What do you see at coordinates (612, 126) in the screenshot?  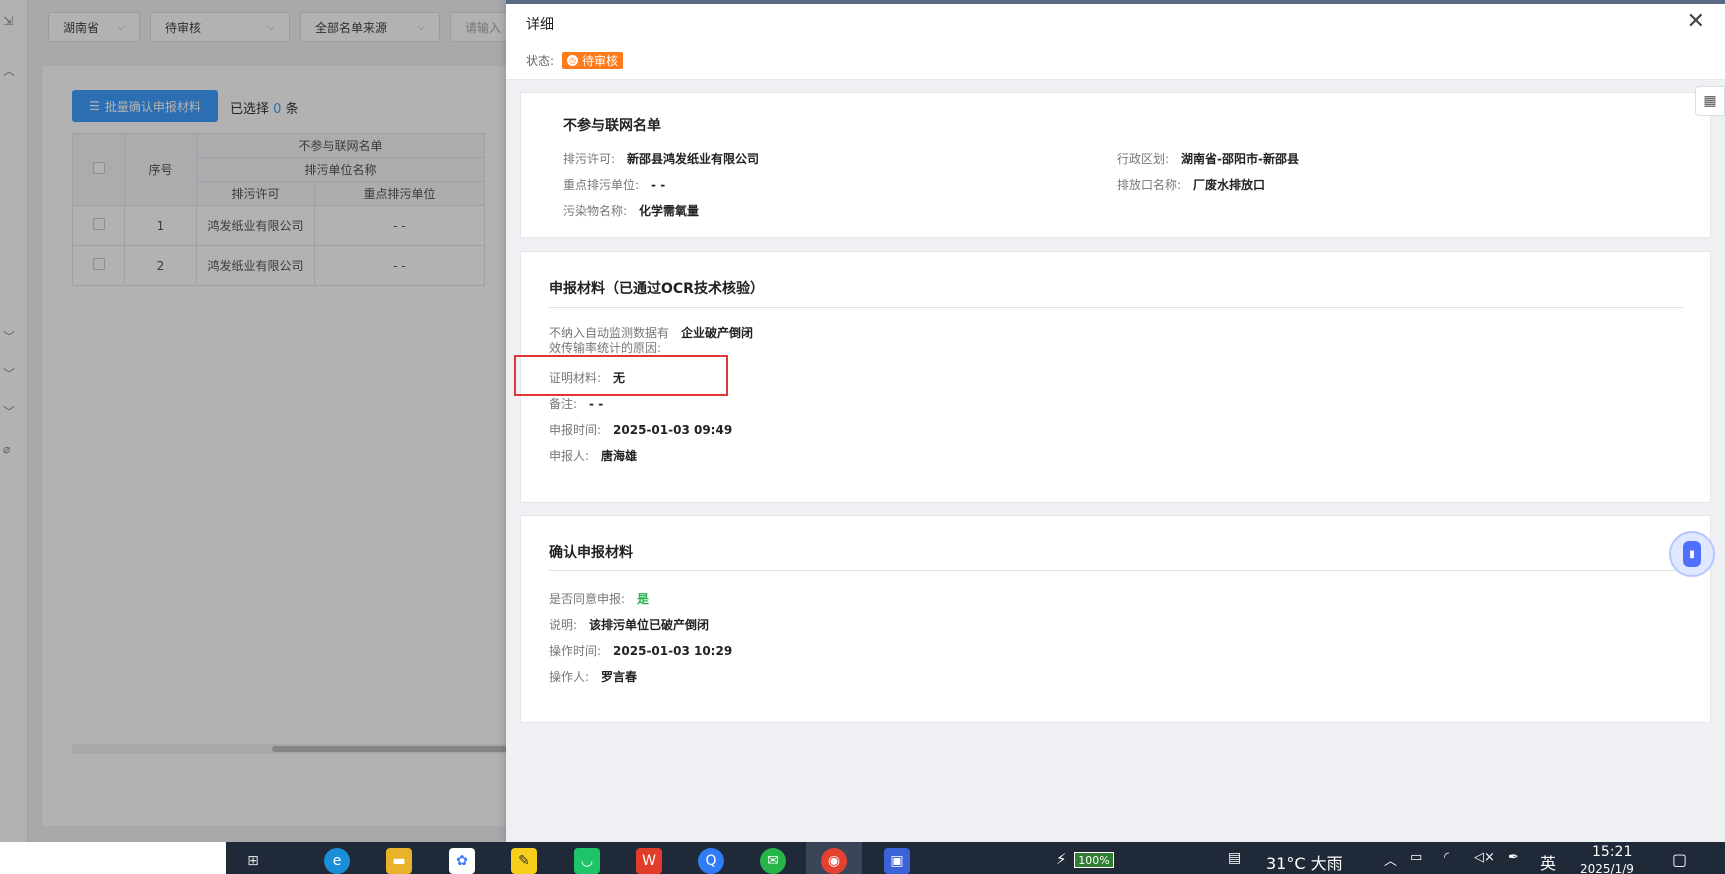 I see `section-title: 不参与联网名单` at bounding box center [612, 126].